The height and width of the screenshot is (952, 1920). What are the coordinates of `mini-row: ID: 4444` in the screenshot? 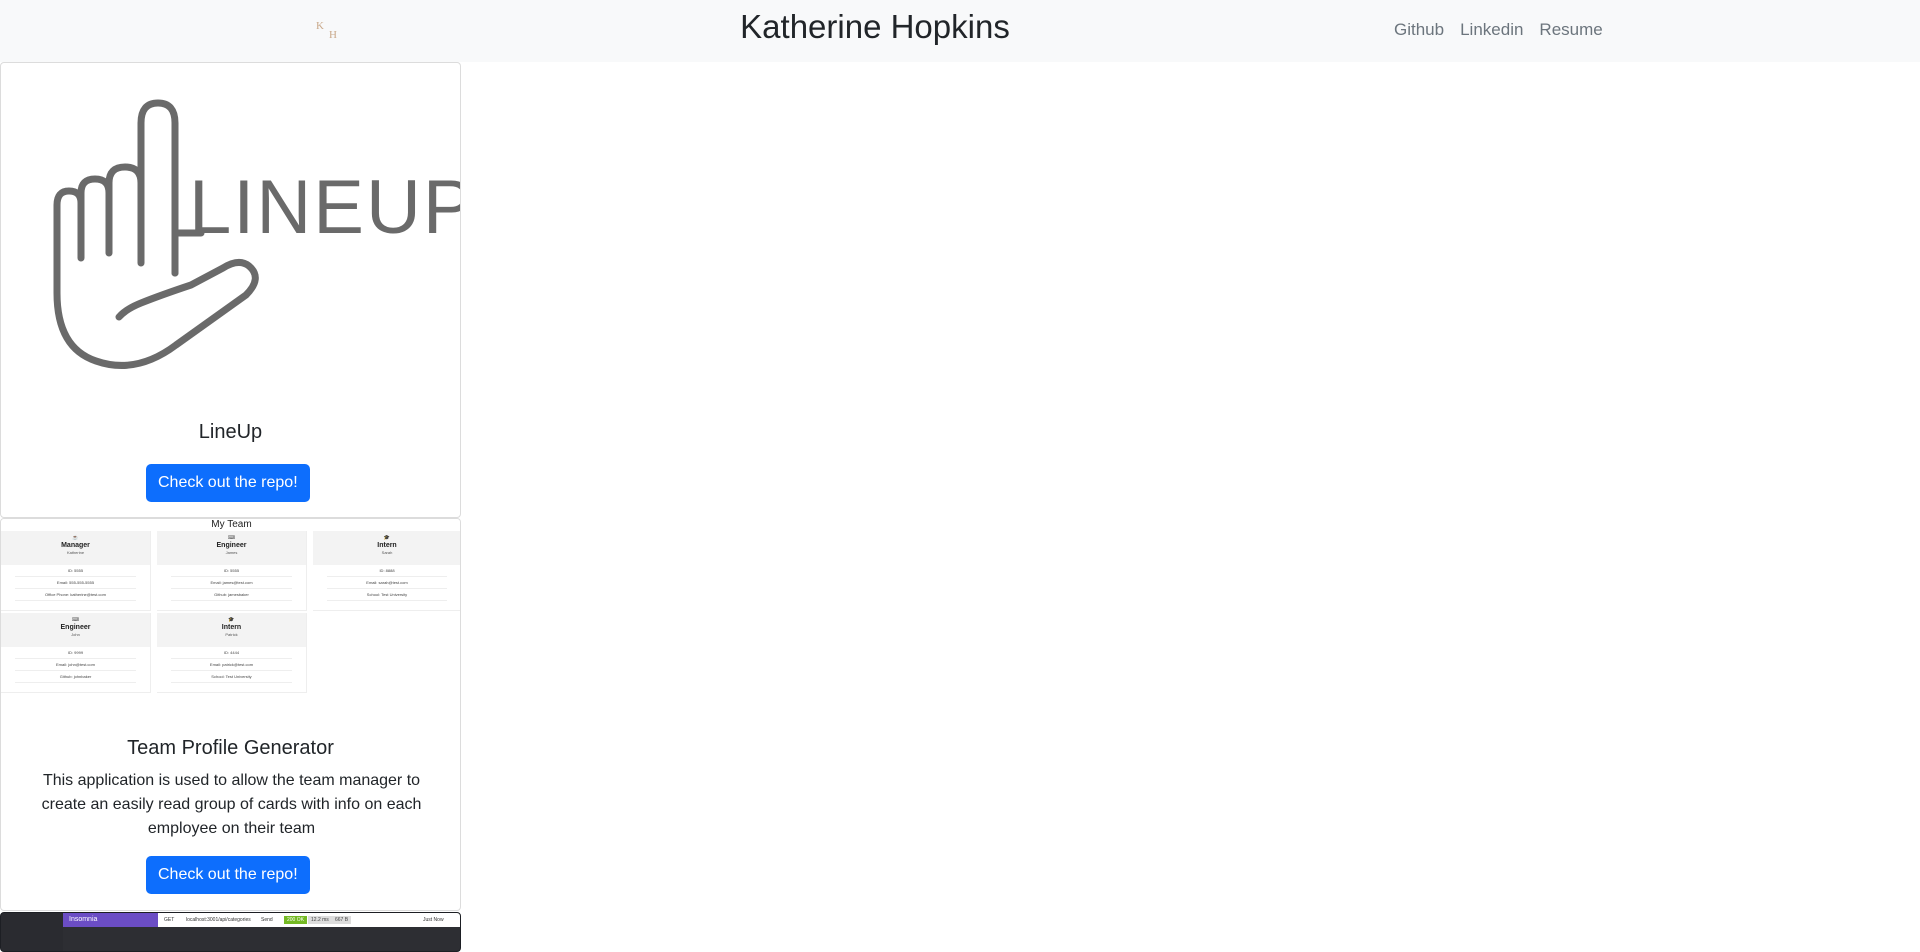 It's located at (231, 653).